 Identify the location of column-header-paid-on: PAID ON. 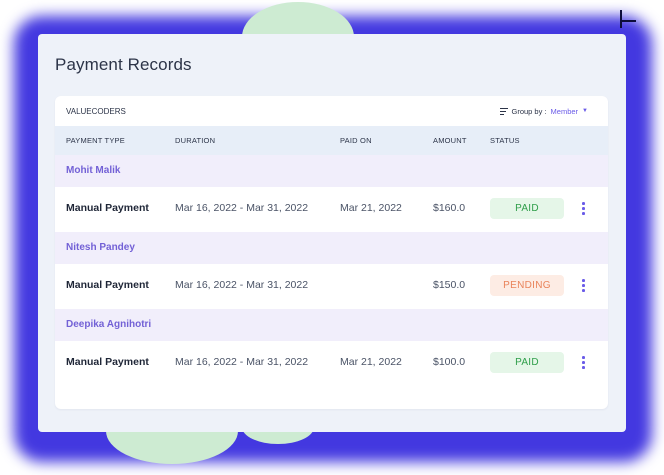
(356, 140).